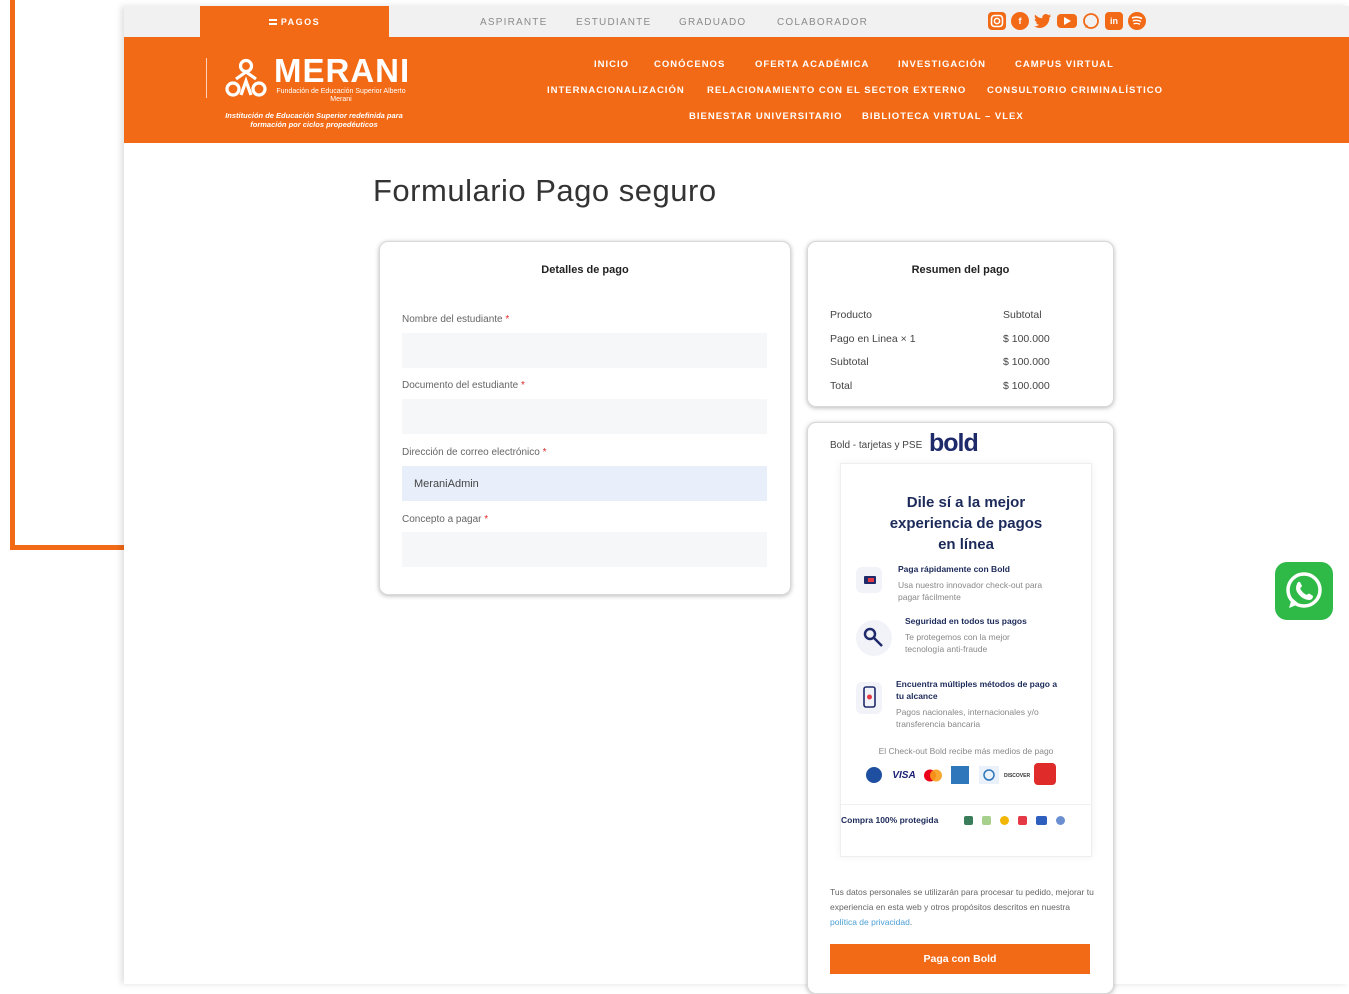 Image resolution: width=1349 pixels, height=994 pixels. Describe the element at coordinates (712, 22) in the screenshot. I see `toplink-graduado: GRADUADO` at that location.